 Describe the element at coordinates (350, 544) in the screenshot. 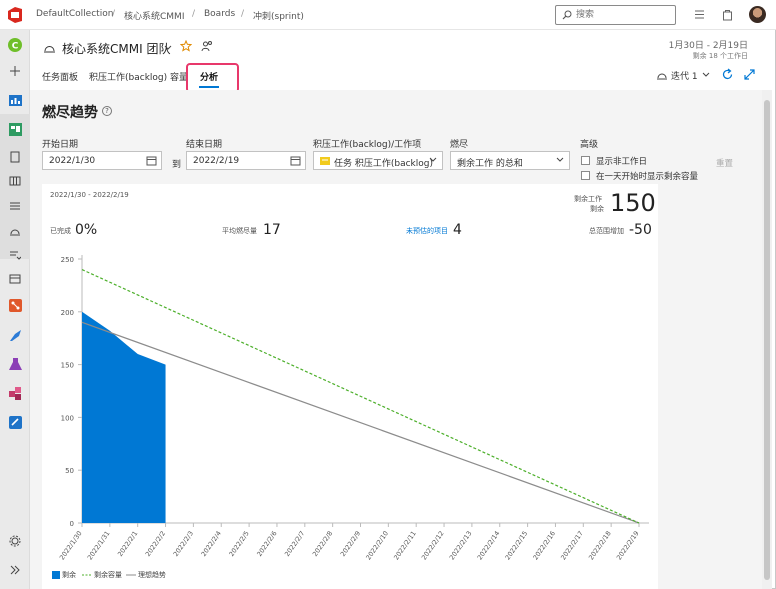

I see `x-tick-label: 2022/2/9` at that location.